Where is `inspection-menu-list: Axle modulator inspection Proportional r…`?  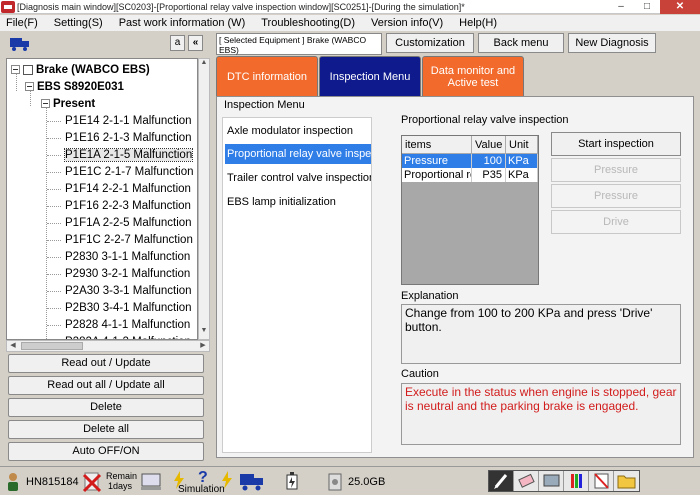 inspection-menu-list: Axle modulator inspection Proportional r… is located at coordinates (297, 285).